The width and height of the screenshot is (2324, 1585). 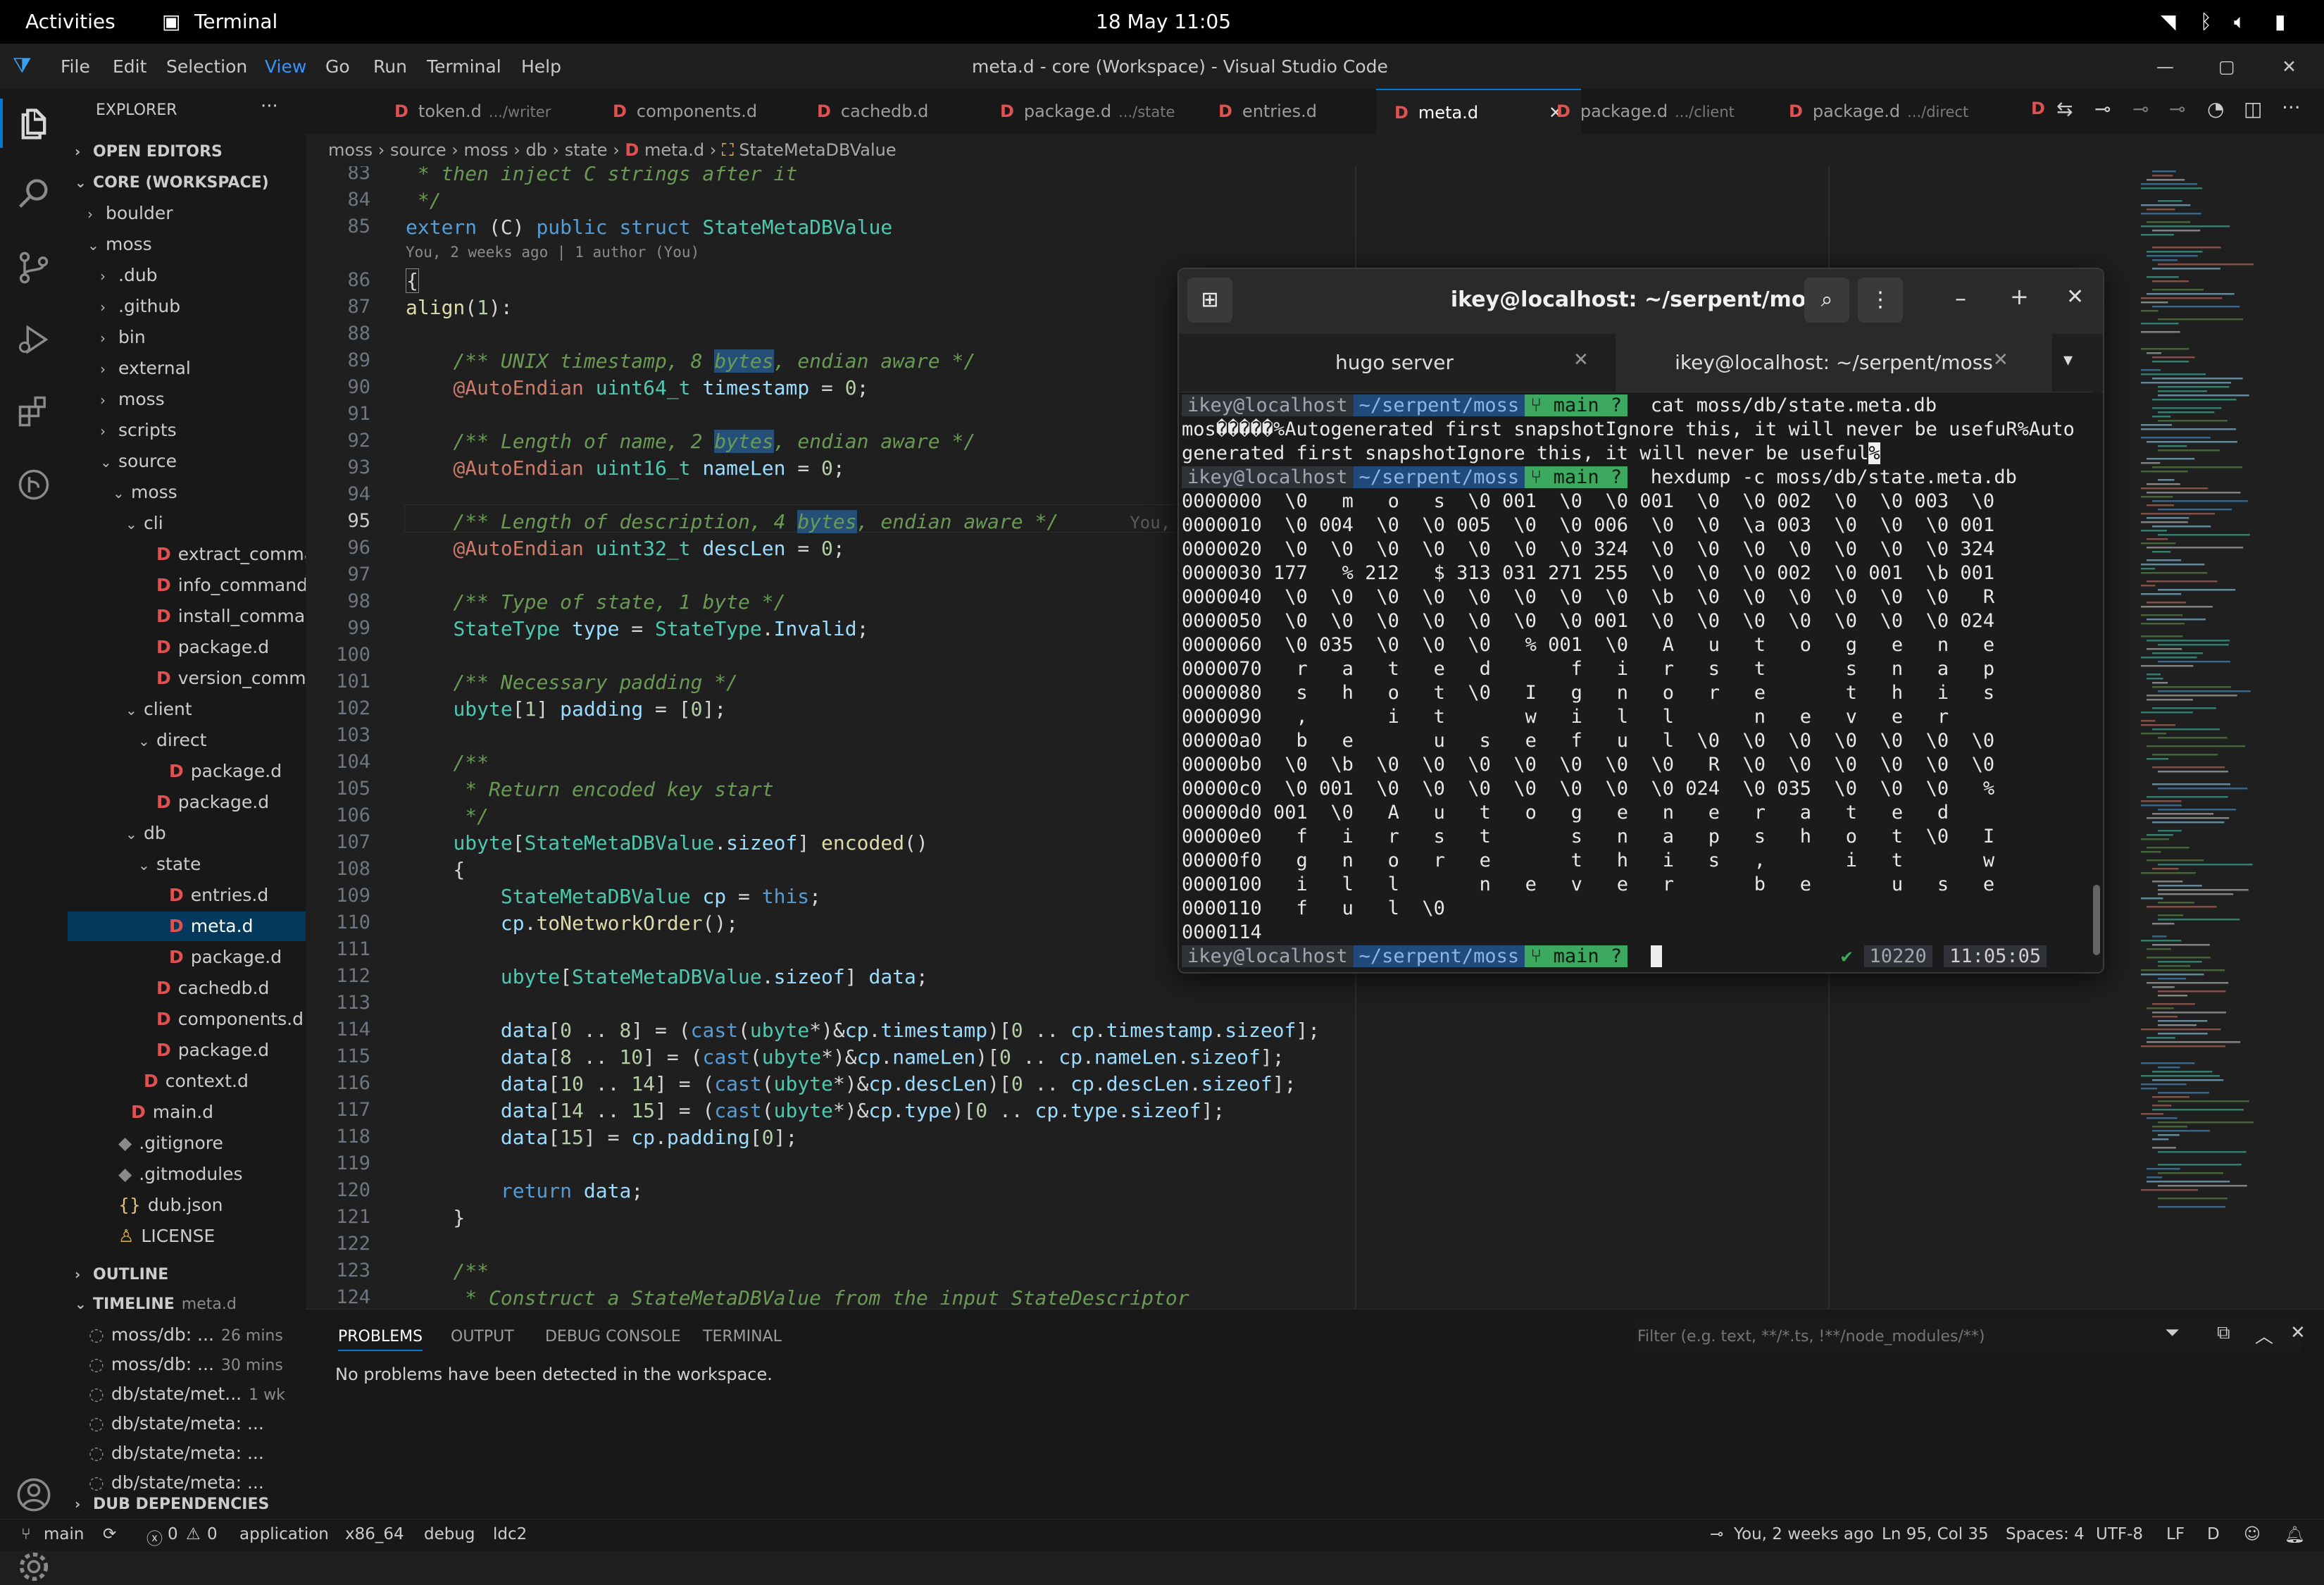 What do you see at coordinates (173, 1534) in the screenshot?
I see `error-count: 0` at bounding box center [173, 1534].